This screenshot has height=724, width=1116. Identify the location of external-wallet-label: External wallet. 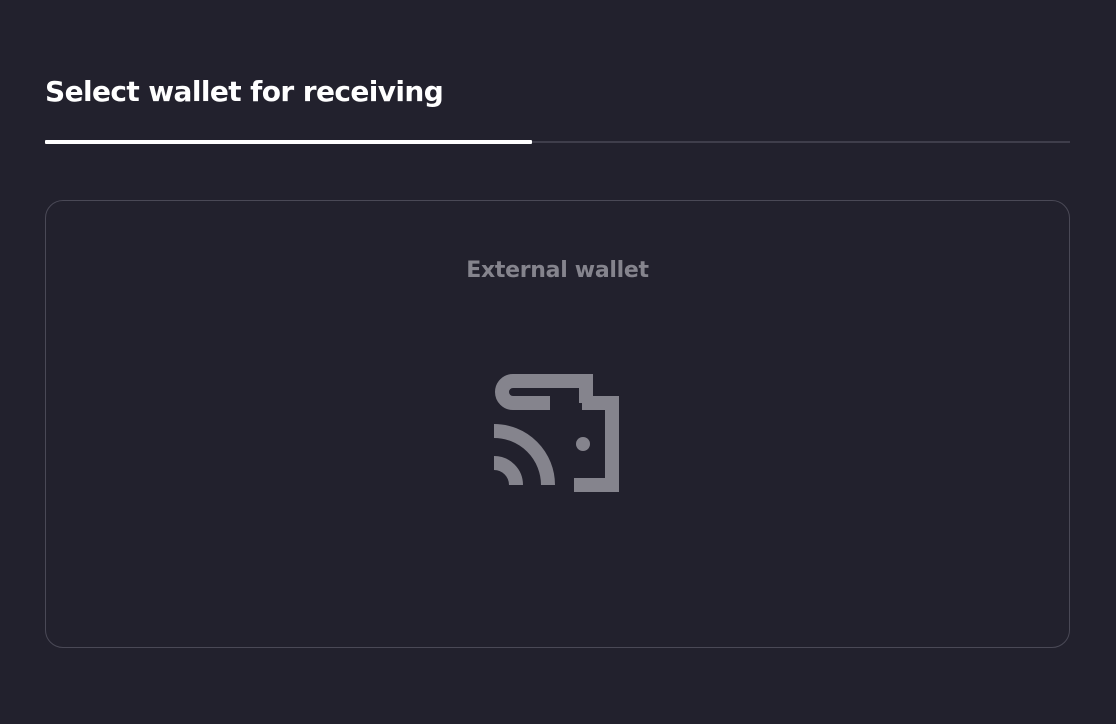
(557, 270).